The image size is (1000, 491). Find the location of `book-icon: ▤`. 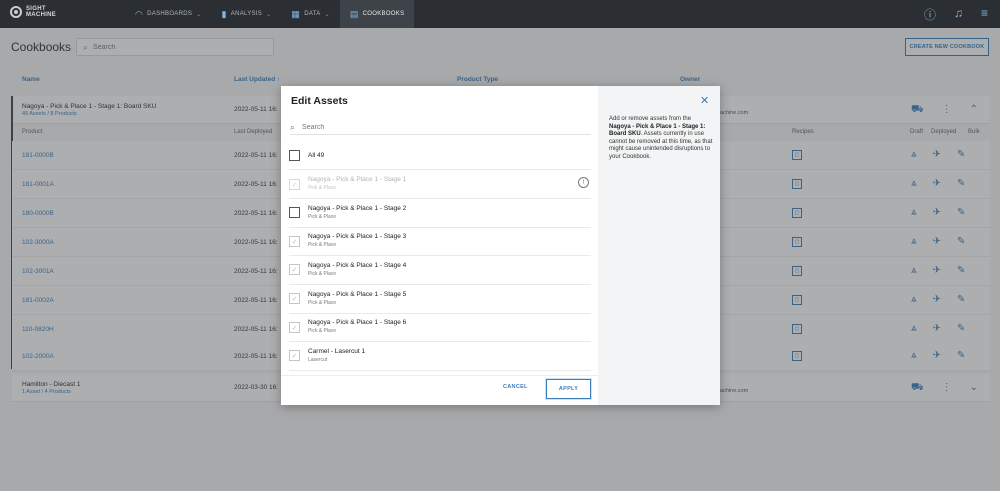

book-icon: ▤ is located at coordinates (354, 13).